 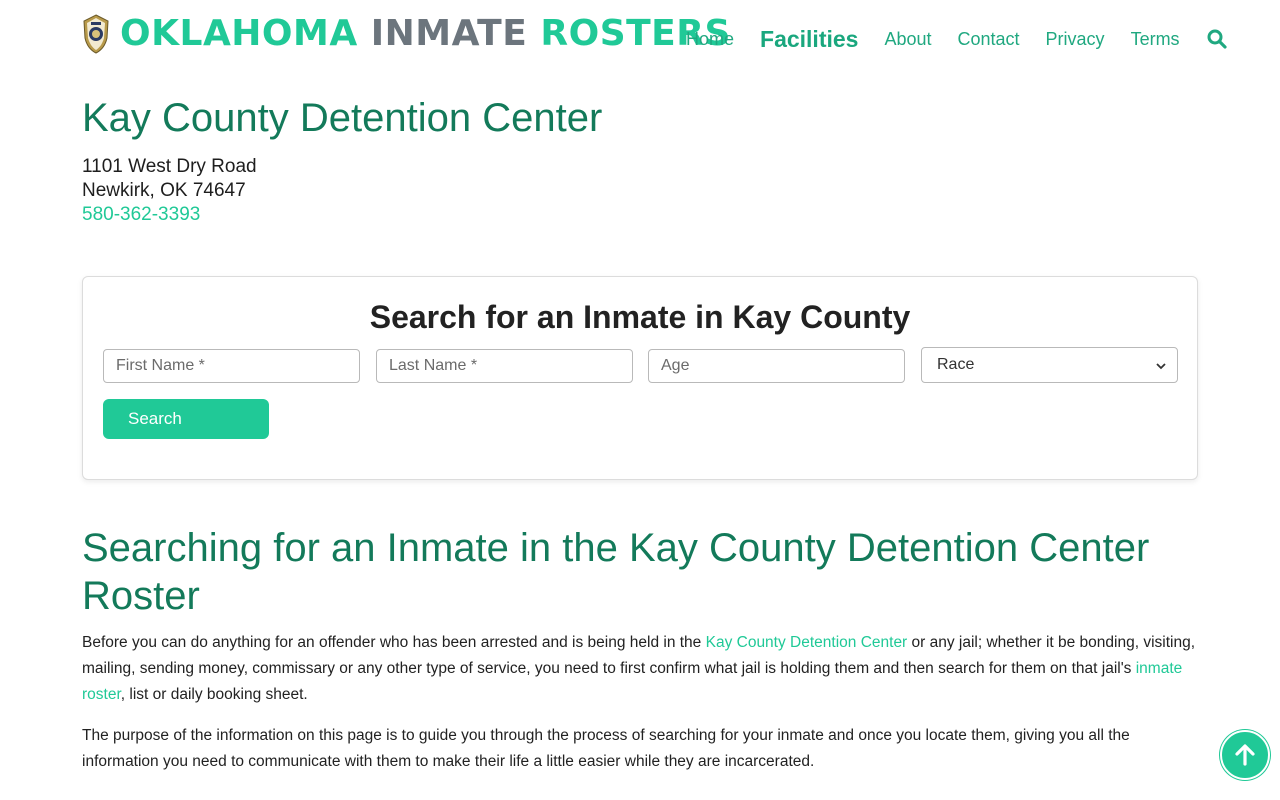 I want to click on address-line-2: Newkirk, OK 74647, so click(x=164, y=190).